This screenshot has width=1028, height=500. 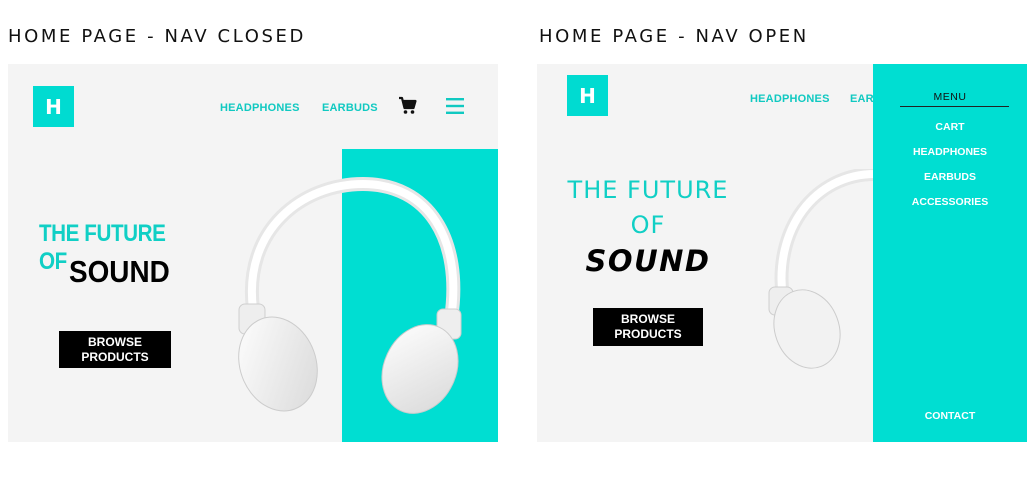 I want to click on nav-link-earbuds: EARBUDS, so click(x=350, y=108).